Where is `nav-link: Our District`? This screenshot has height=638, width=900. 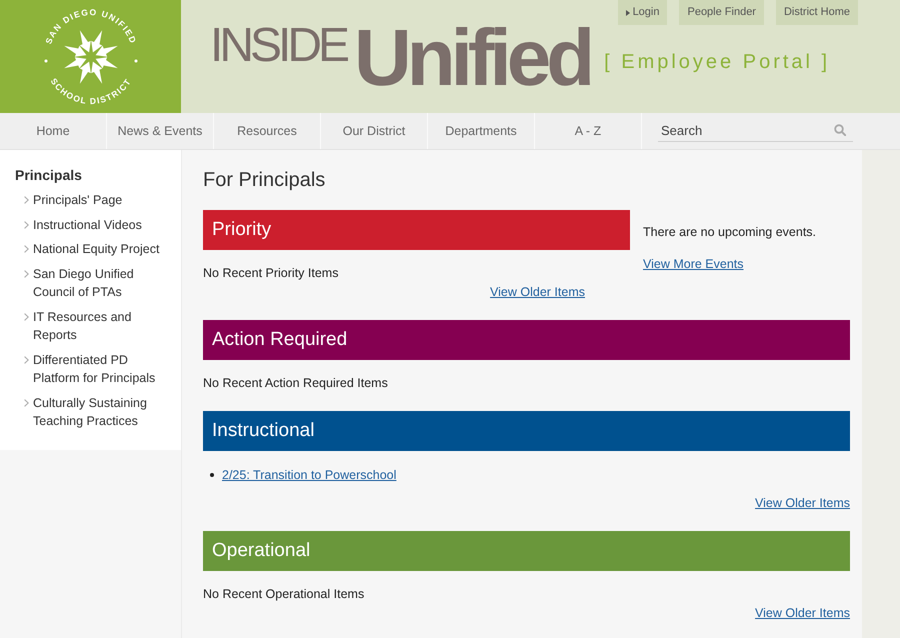 nav-link: Our District is located at coordinates (374, 131).